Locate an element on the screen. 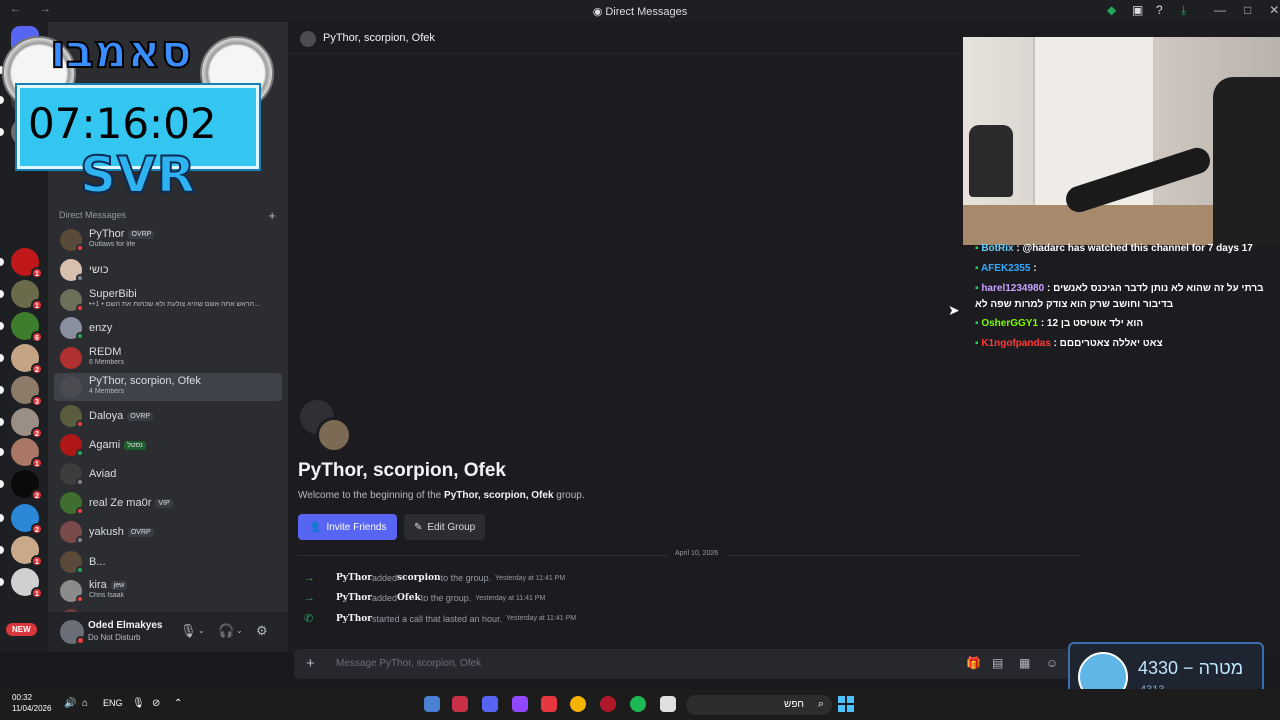 This screenshot has height=720, width=1280. server-icon: 3 is located at coordinates (21, 391).